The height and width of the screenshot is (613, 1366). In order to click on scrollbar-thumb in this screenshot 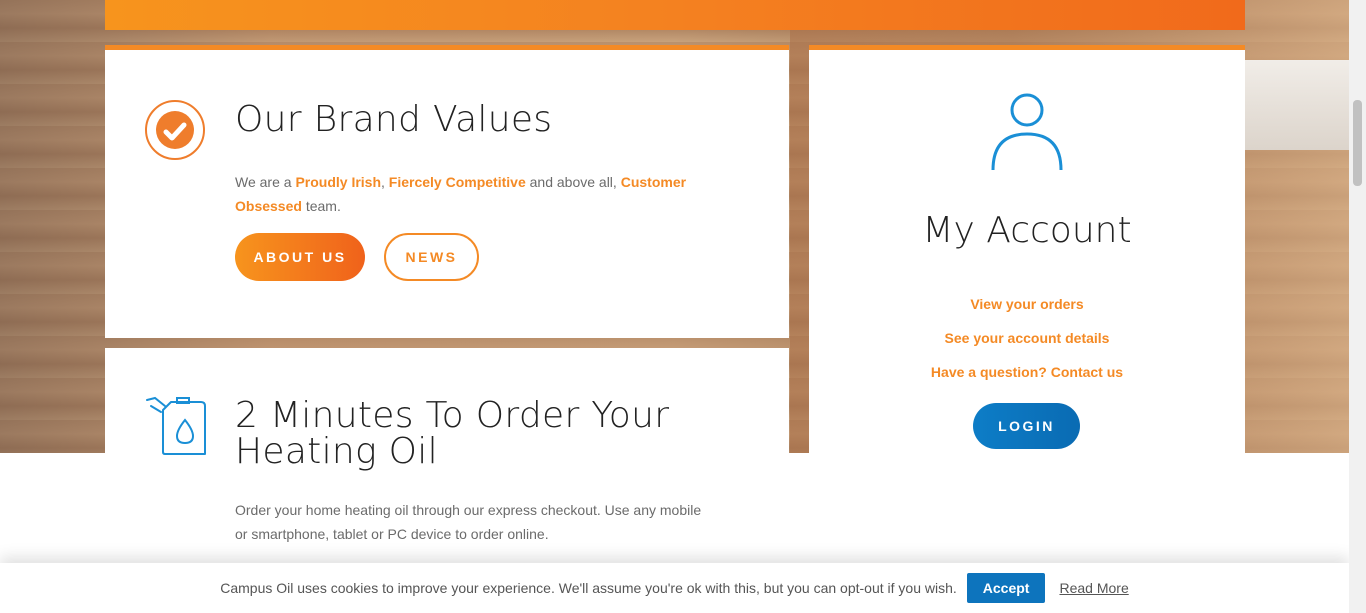, I will do `click(1357, 143)`.